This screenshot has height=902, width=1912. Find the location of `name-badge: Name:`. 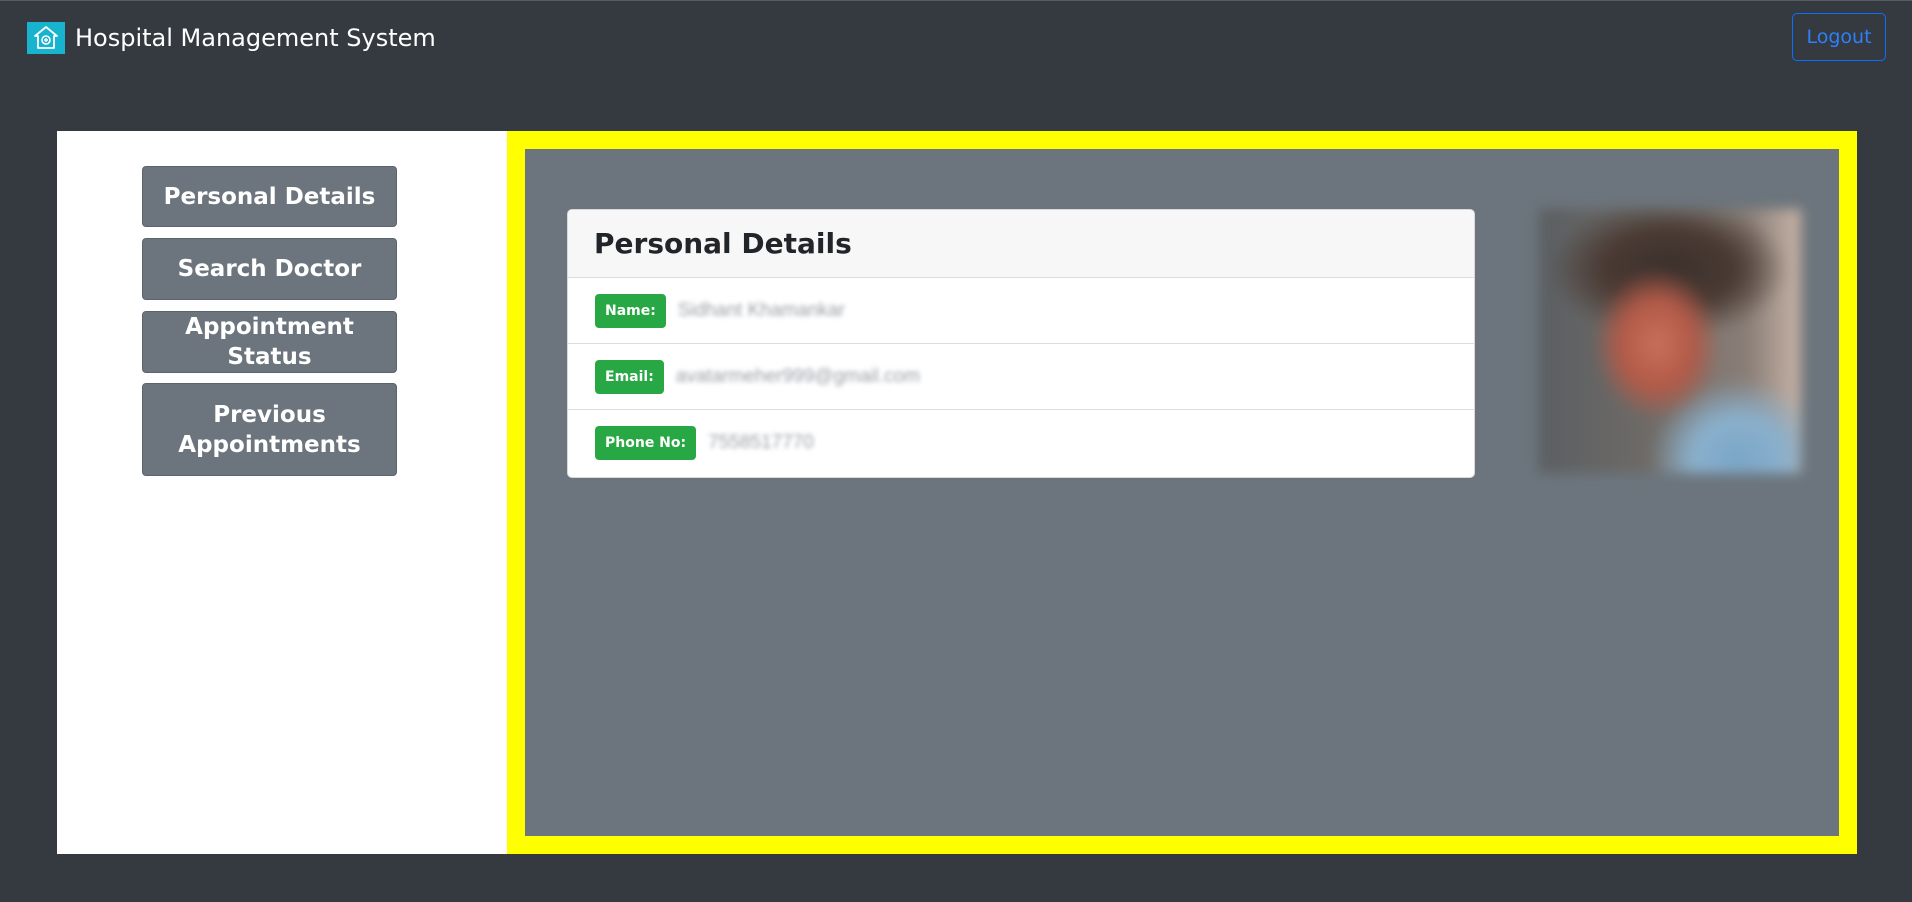

name-badge: Name: is located at coordinates (630, 310).